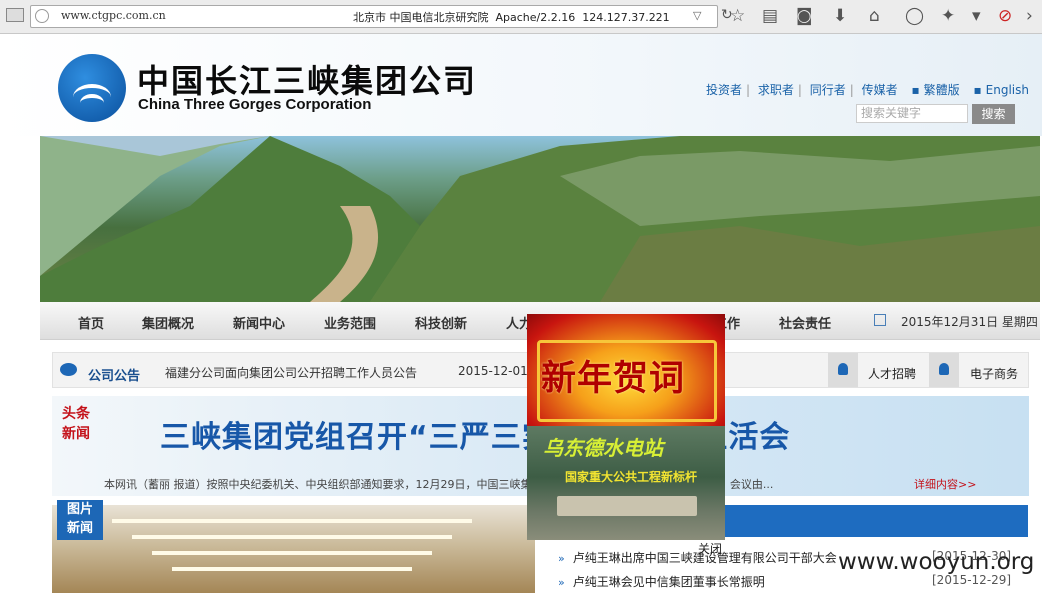 The image size is (1042, 593). Describe the element at coordinates (293, 549) in the screenshot. I see `photo-news-image` at that location.